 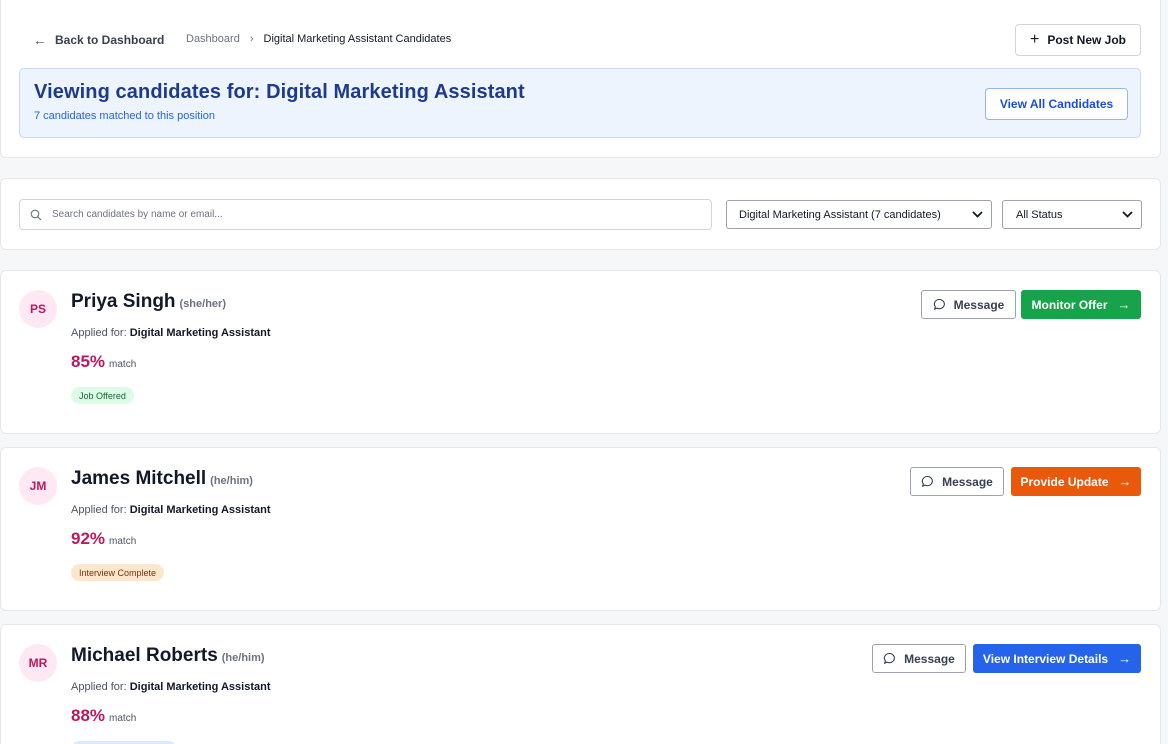 I want to click on status-filter-select: All Status, so click(x=1072, y=214).